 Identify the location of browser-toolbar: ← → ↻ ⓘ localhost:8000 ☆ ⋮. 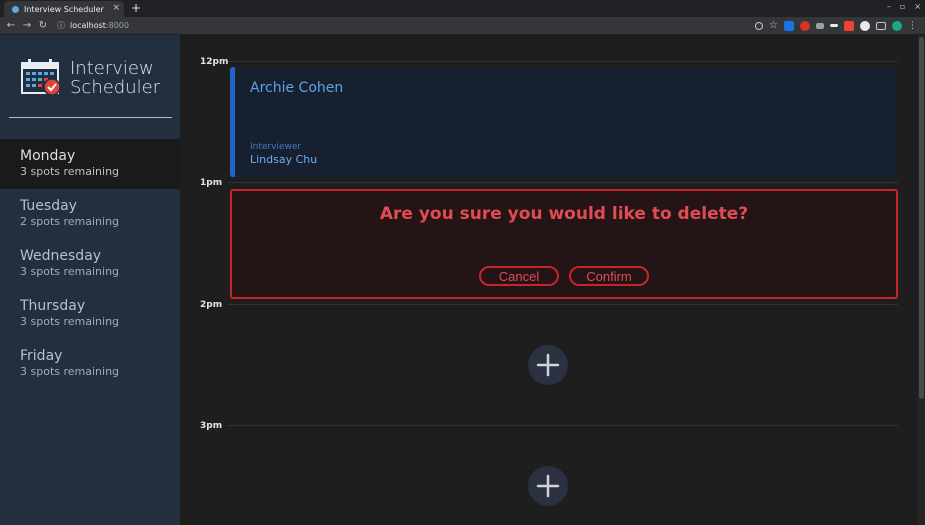
(462, 26).